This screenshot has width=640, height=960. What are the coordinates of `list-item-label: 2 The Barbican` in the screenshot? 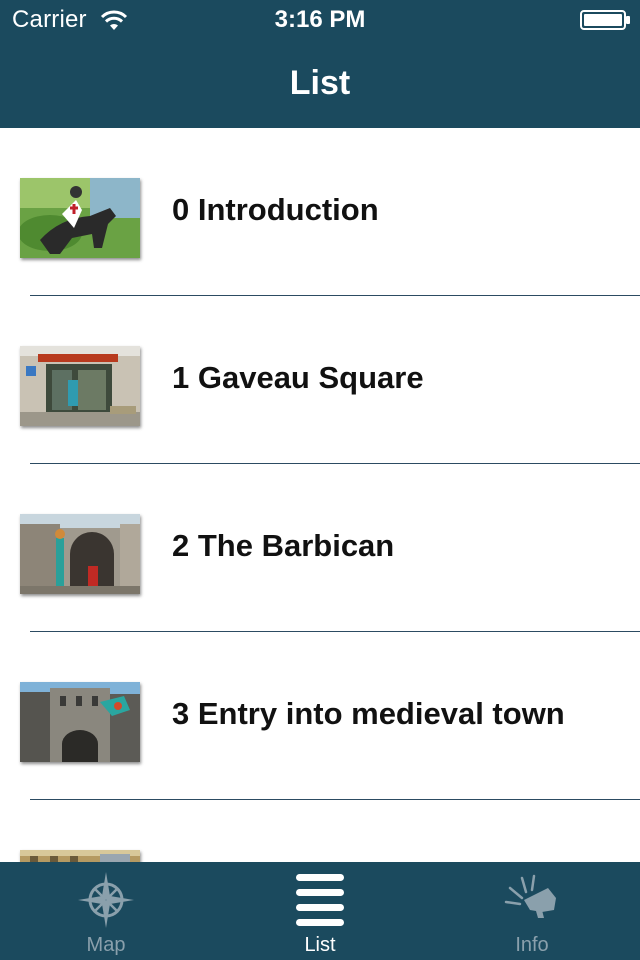 It's located at (283, 545).